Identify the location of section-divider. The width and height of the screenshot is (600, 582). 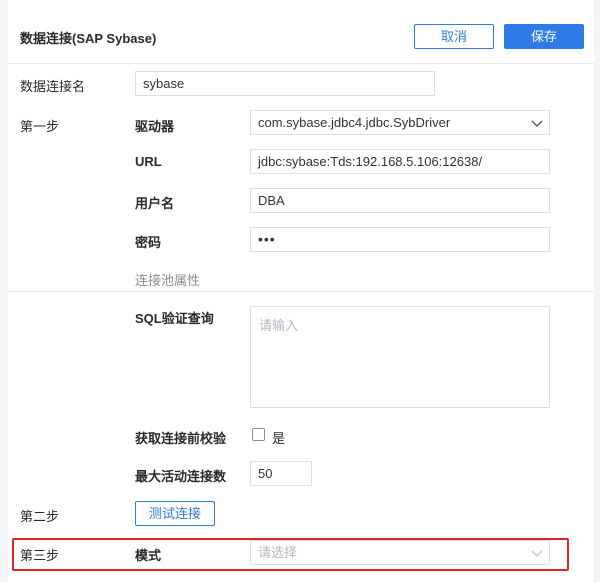
(301, 291).